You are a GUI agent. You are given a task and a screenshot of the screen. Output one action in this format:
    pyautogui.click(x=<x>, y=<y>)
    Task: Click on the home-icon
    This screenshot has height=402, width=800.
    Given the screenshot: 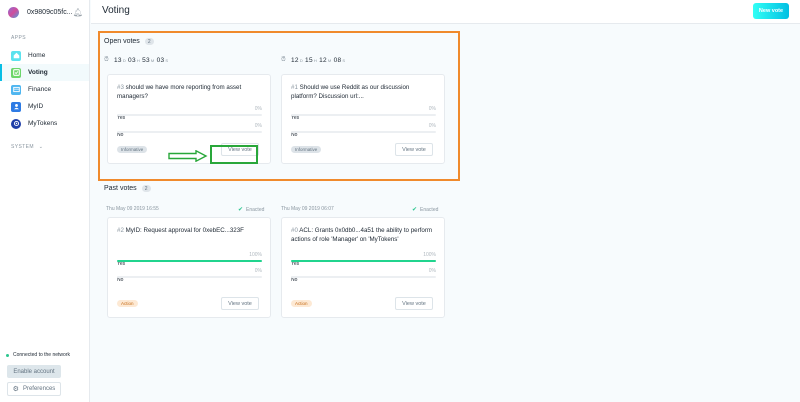 What is the action you would take?
    pyautogui.click(x=16, y=55)
    